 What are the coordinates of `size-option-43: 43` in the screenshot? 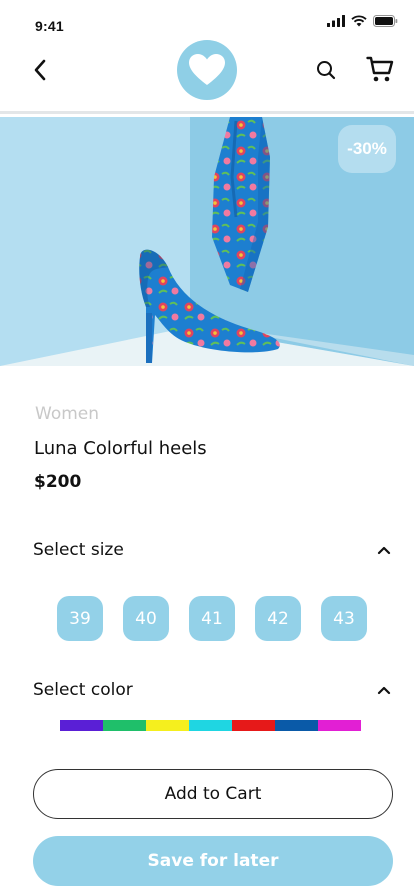 It's located at (344, 618).